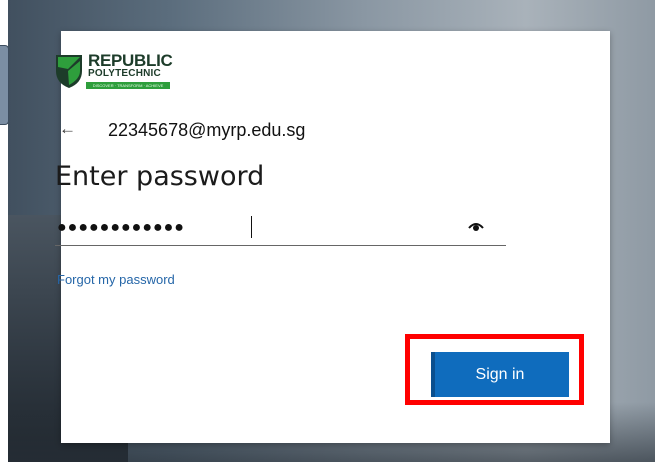  What do you see at coordinates (67, 129) in the screenshot?
I see `arrow-left-icon: ←` at bounding box center [67, 129].